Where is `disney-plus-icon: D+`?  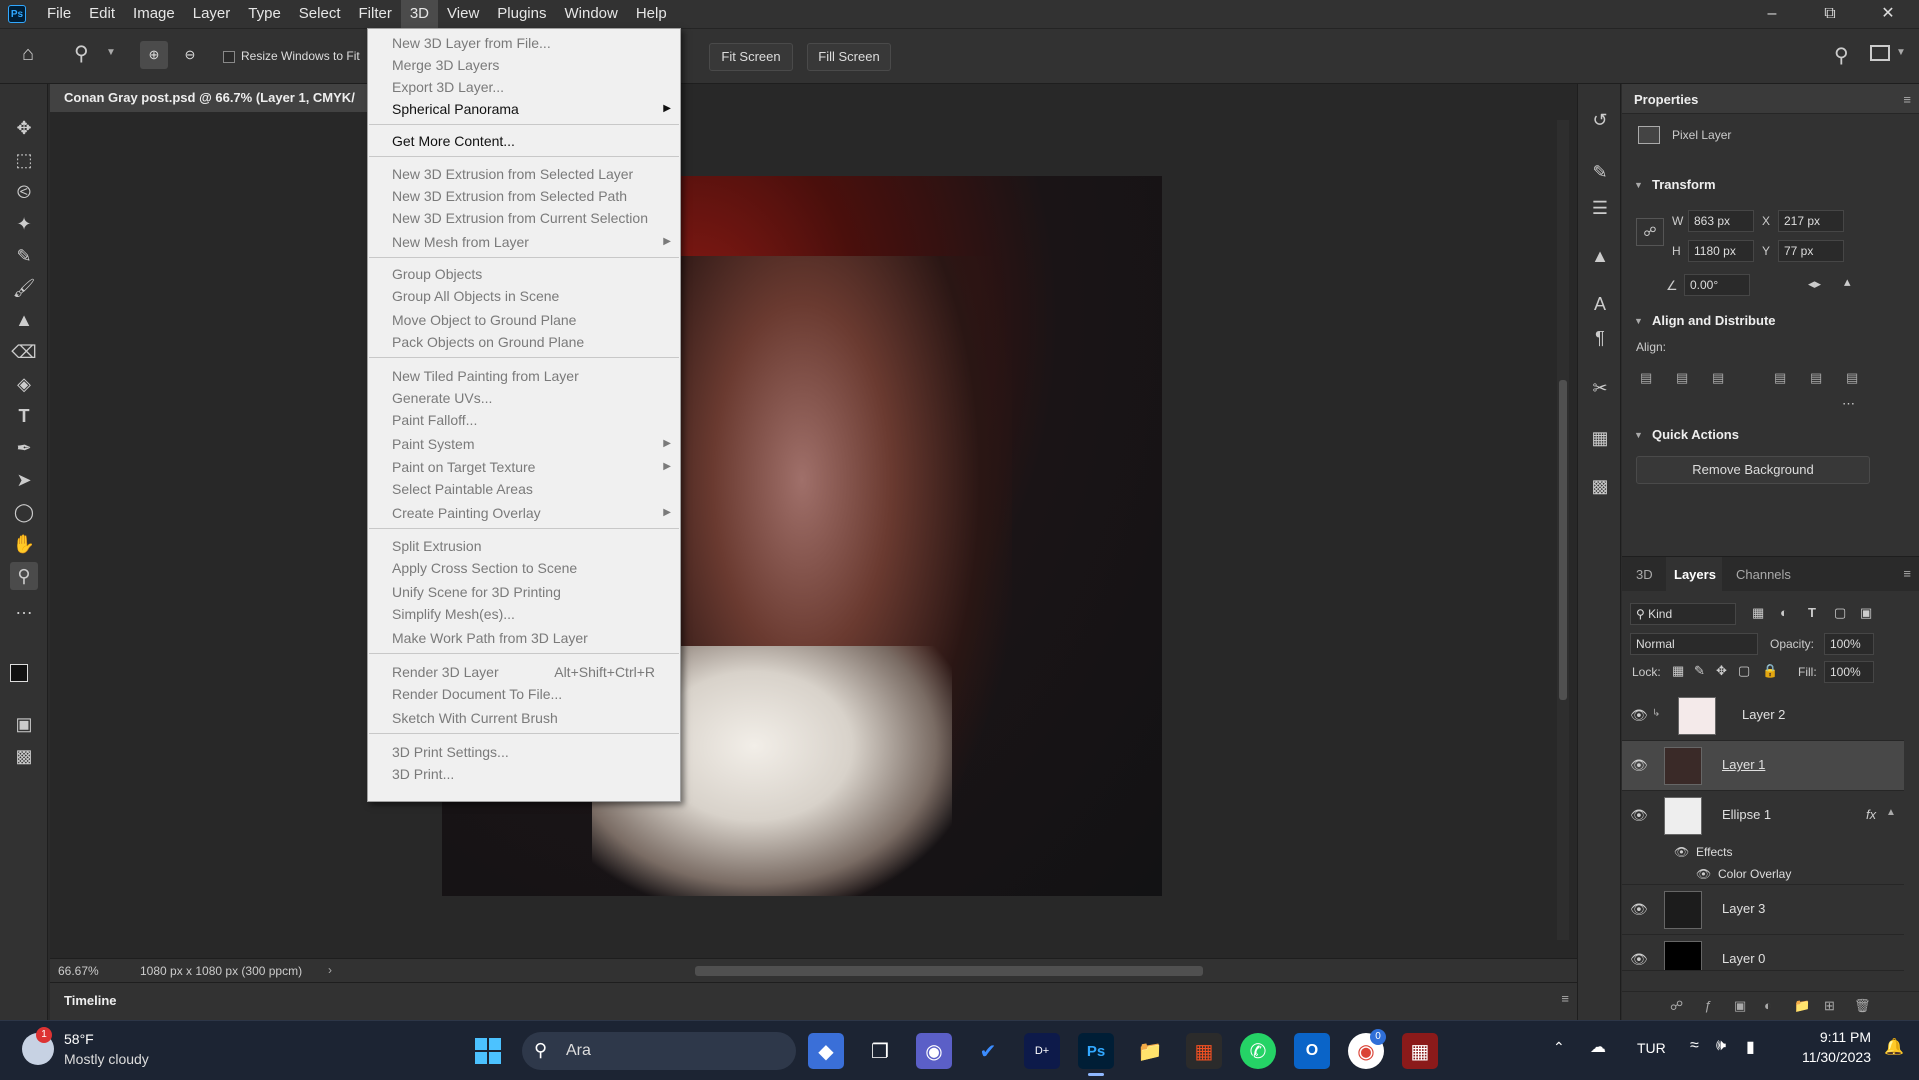
disney-plus-icon: D+ is located at coordinates (1042, 1051).